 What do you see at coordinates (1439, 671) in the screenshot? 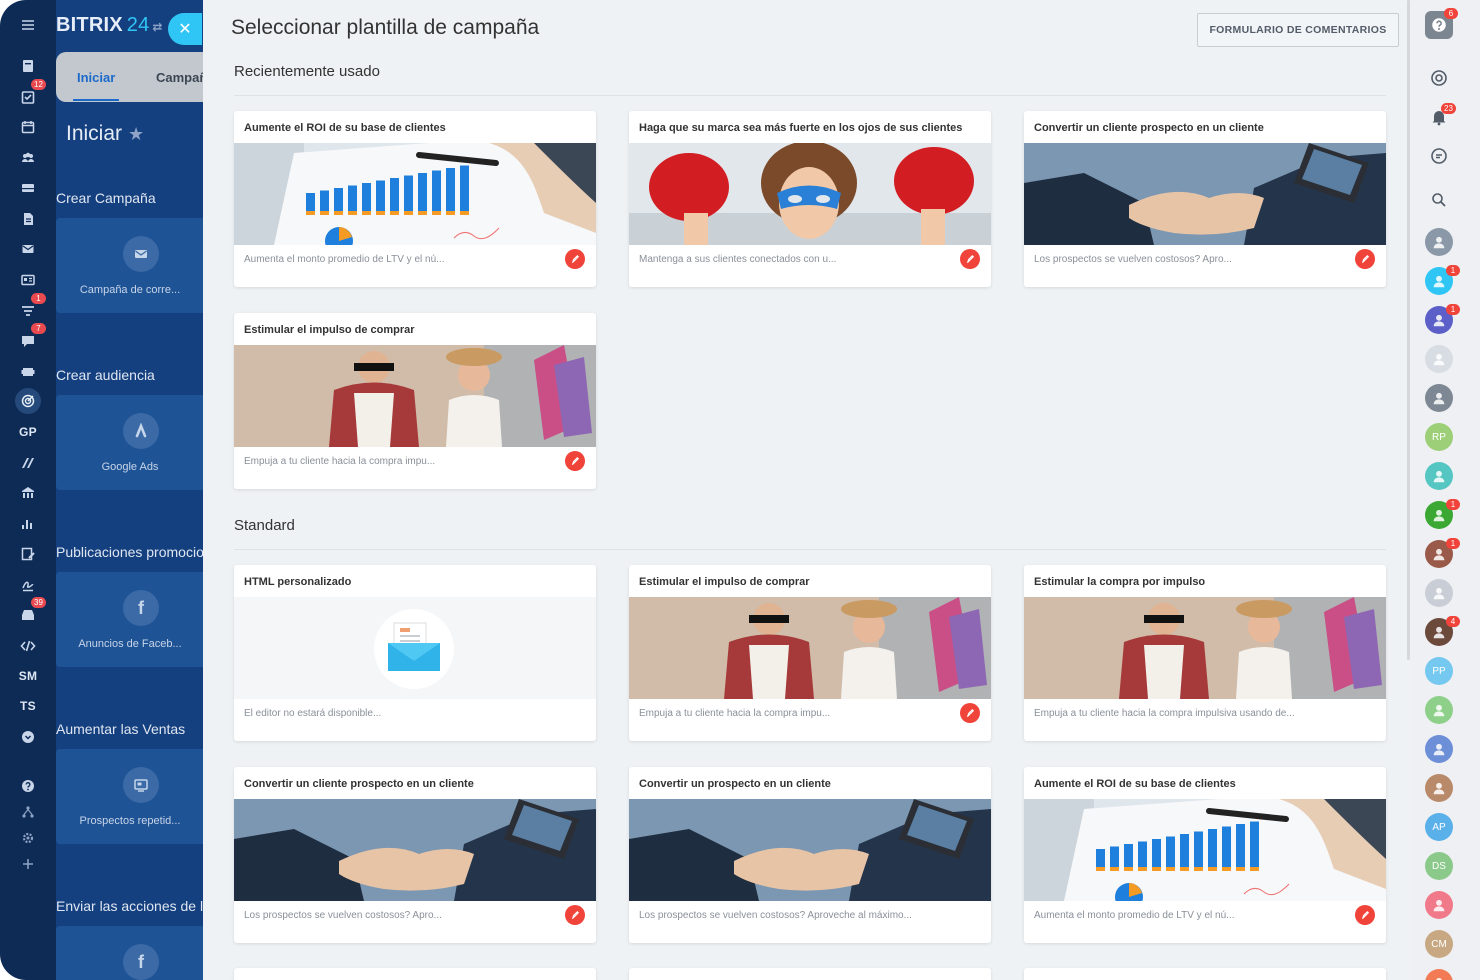
I see `contact-avatar: PP` at bounding box center [1439, 671].